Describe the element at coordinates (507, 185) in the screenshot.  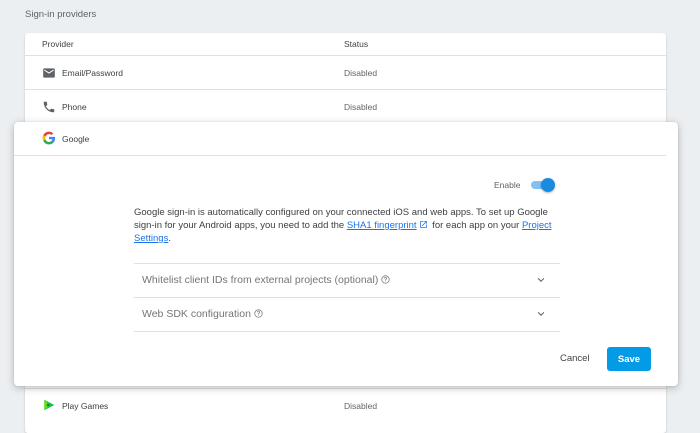
I see `enable-label: Enable` at that location.